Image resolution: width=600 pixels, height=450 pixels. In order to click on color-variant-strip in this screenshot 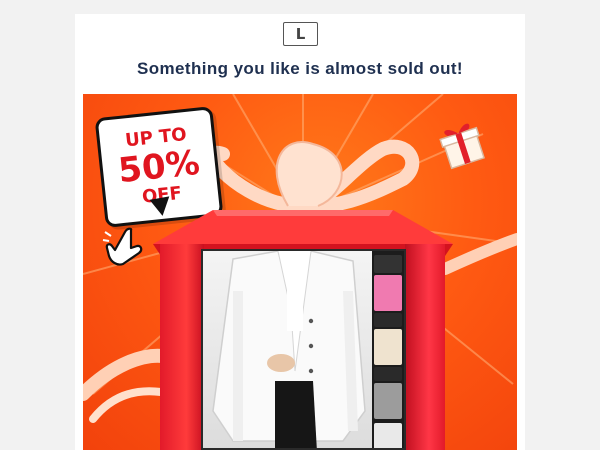, I will do `click(388, 349)`.